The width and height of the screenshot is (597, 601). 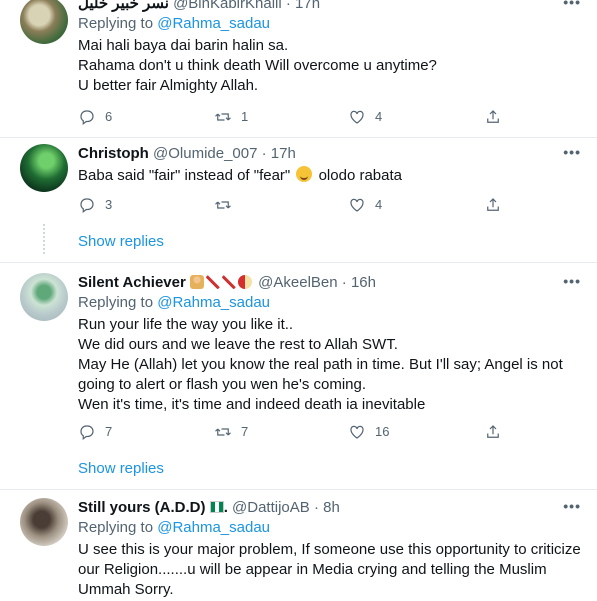 I want to click on user-handle: @BinKabirKhalil, so click(x=227, y=6).